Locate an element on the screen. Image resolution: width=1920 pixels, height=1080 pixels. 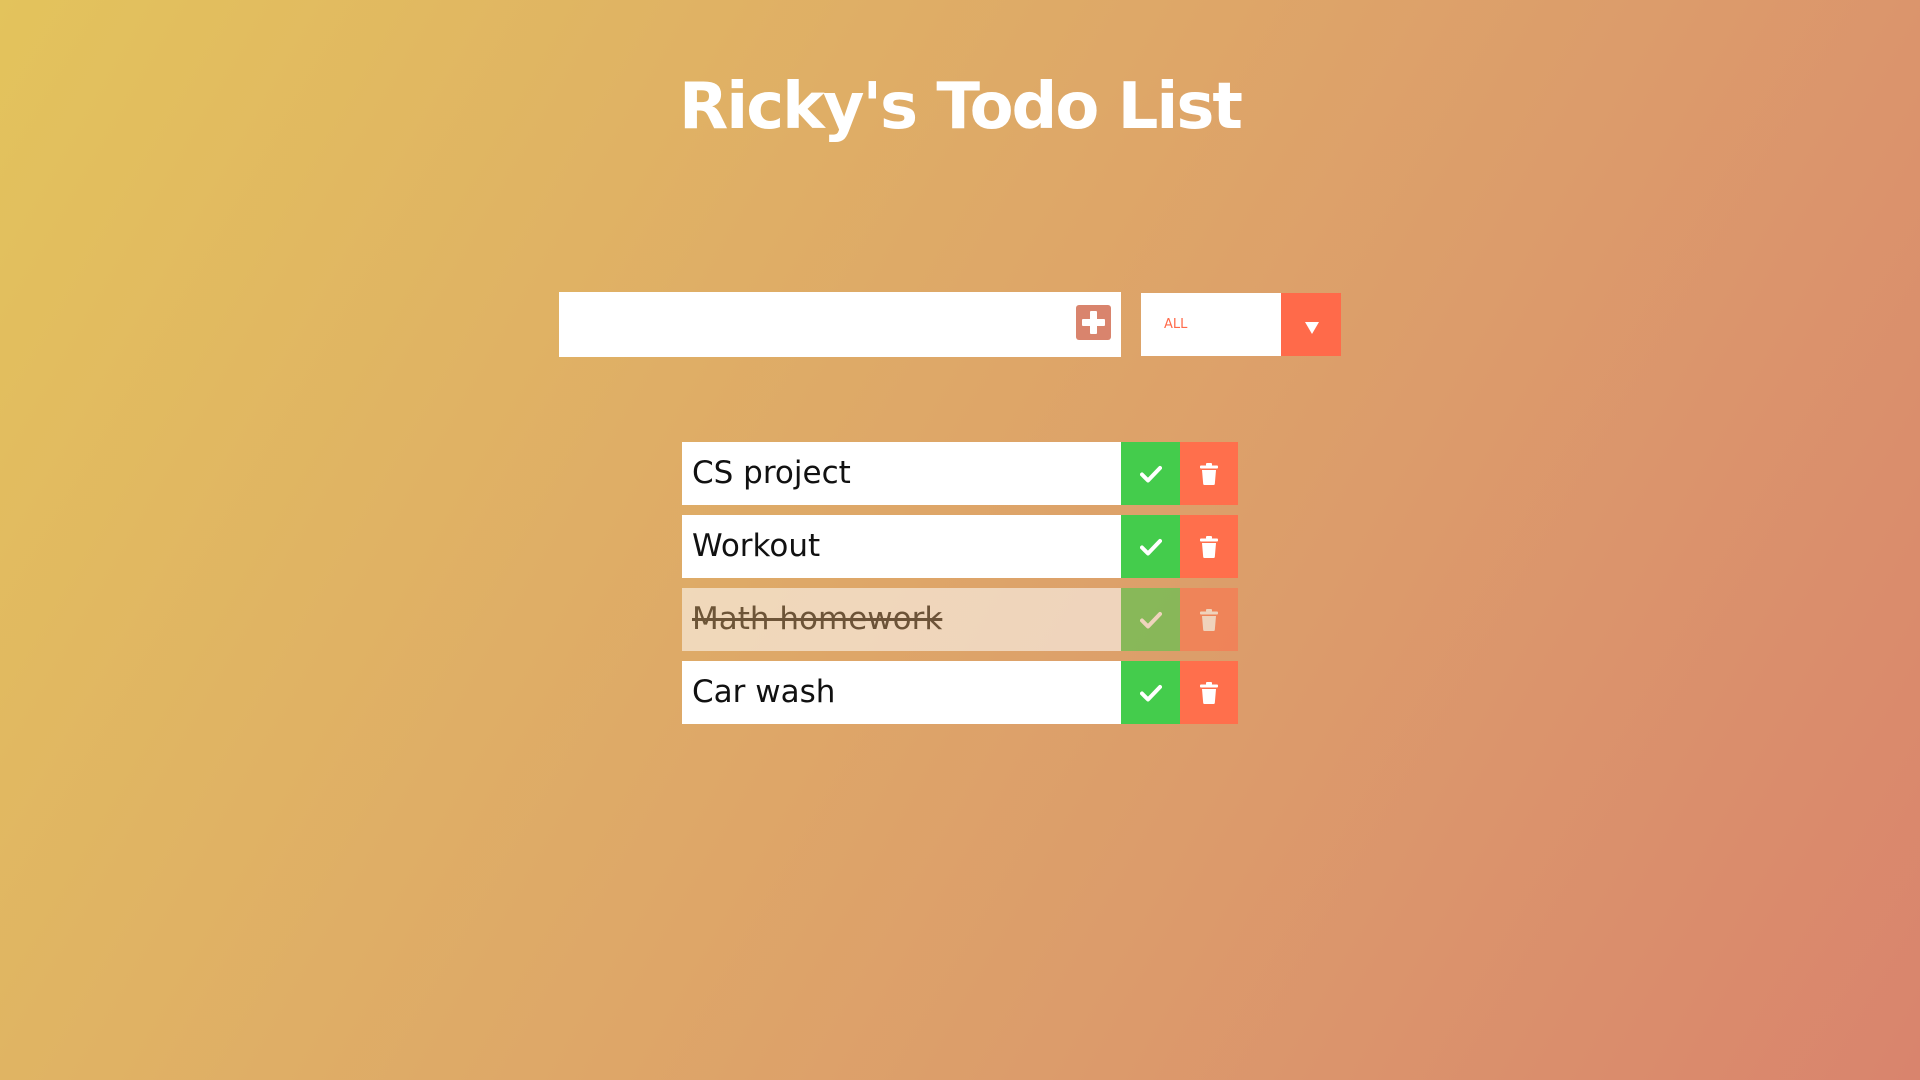
add-todo-button is located at coordinates (1093, 322).